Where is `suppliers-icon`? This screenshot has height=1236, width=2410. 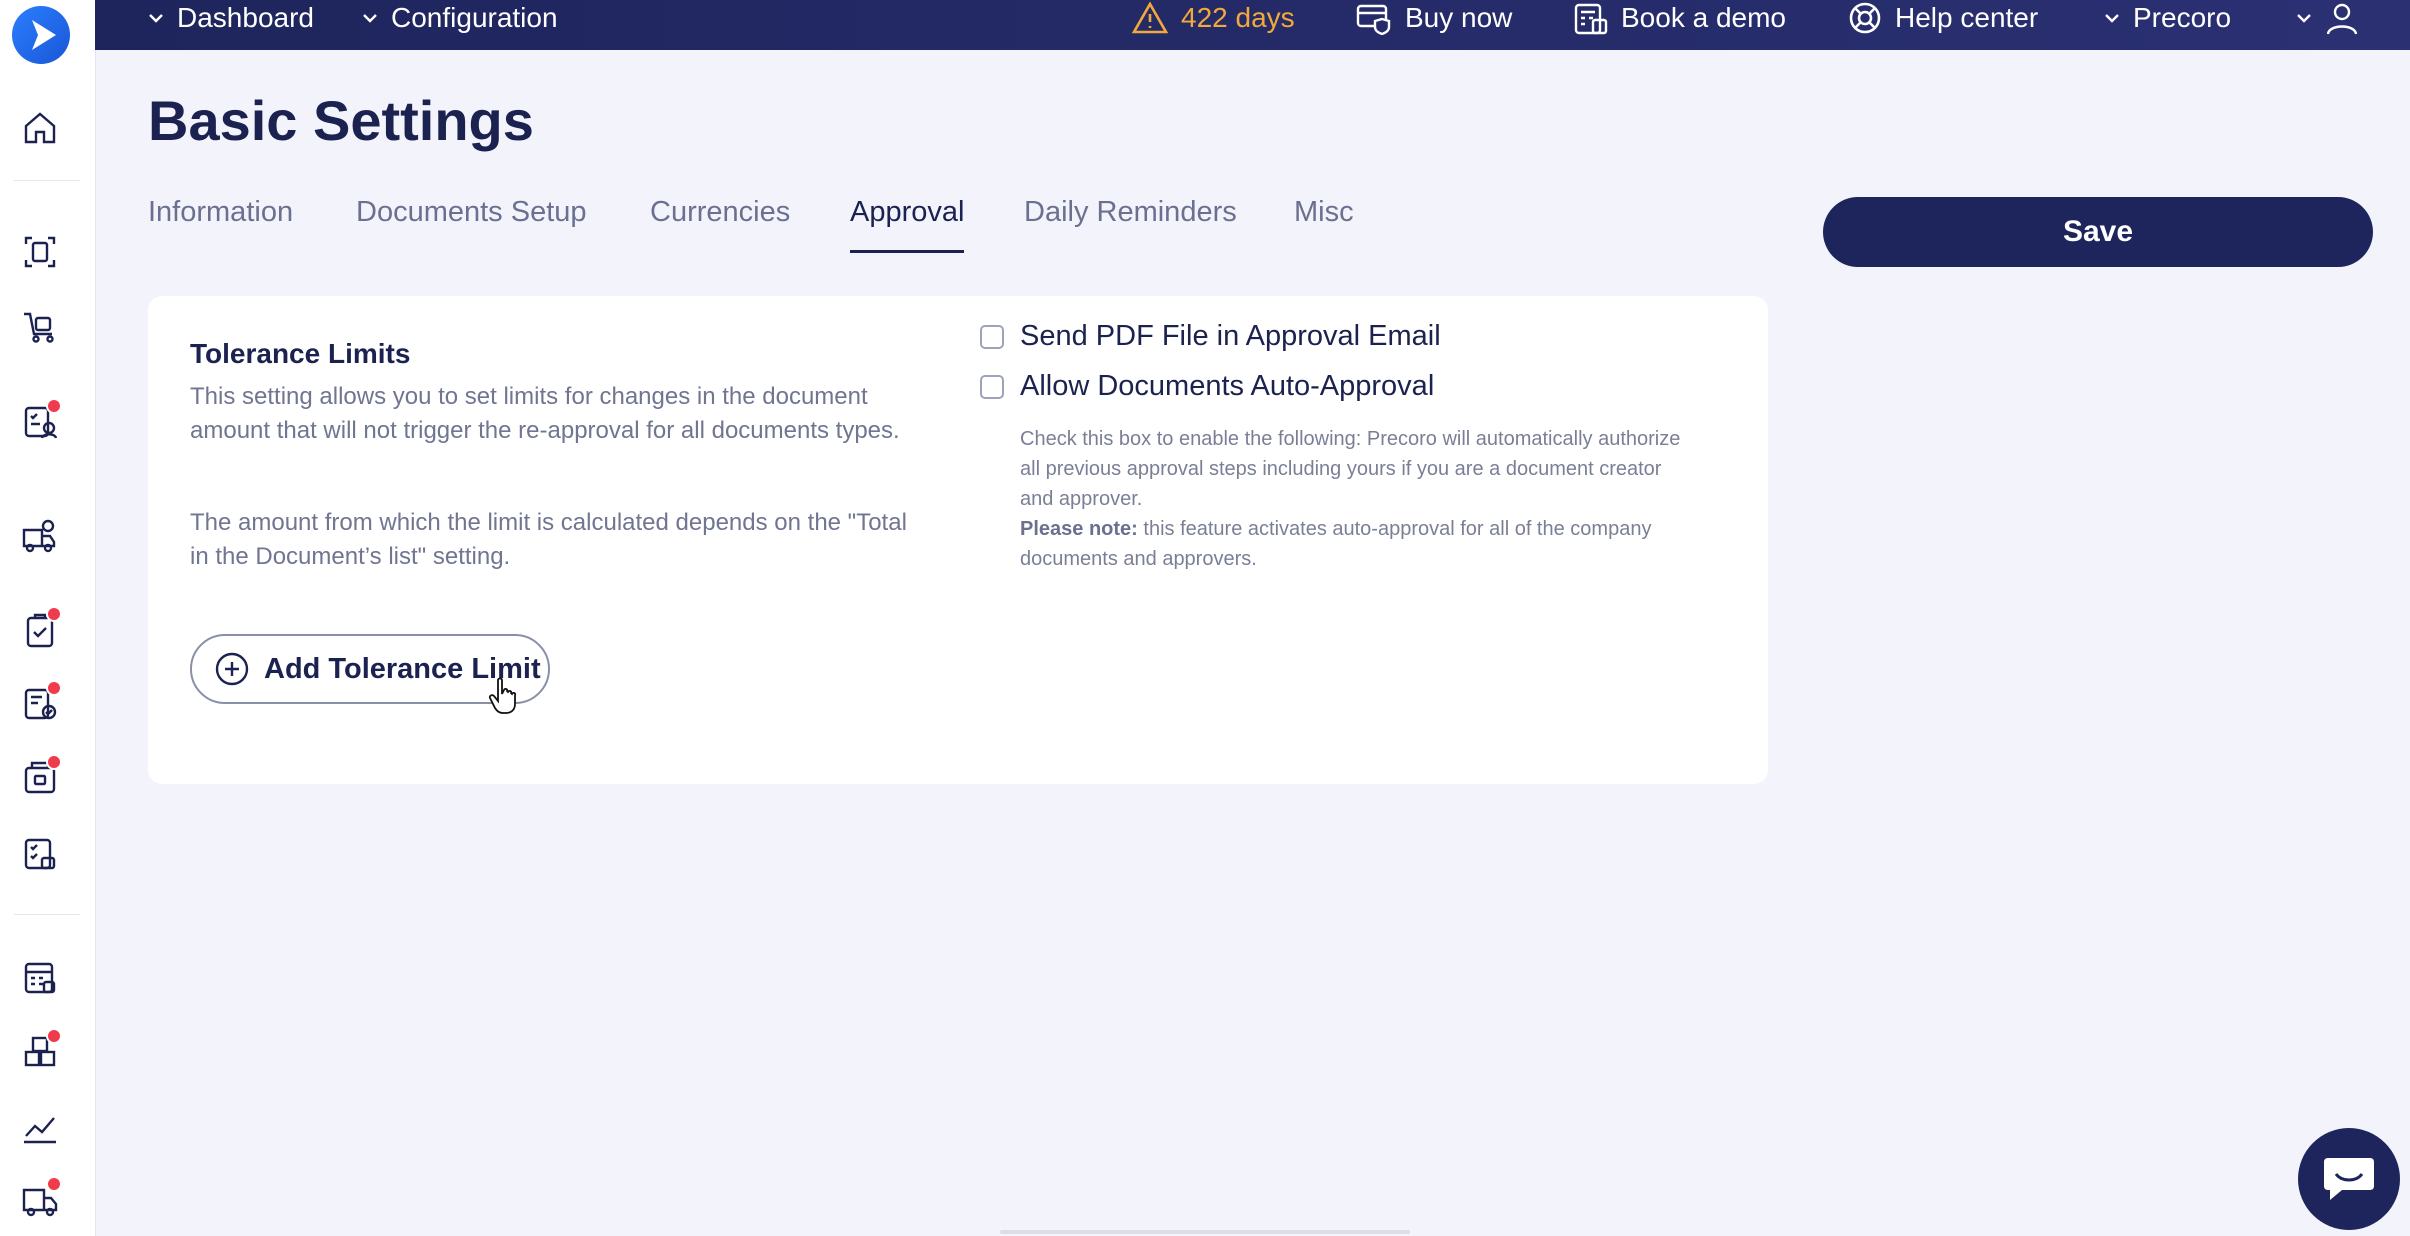
suppliers-icon is located at coordinates (40, 536).